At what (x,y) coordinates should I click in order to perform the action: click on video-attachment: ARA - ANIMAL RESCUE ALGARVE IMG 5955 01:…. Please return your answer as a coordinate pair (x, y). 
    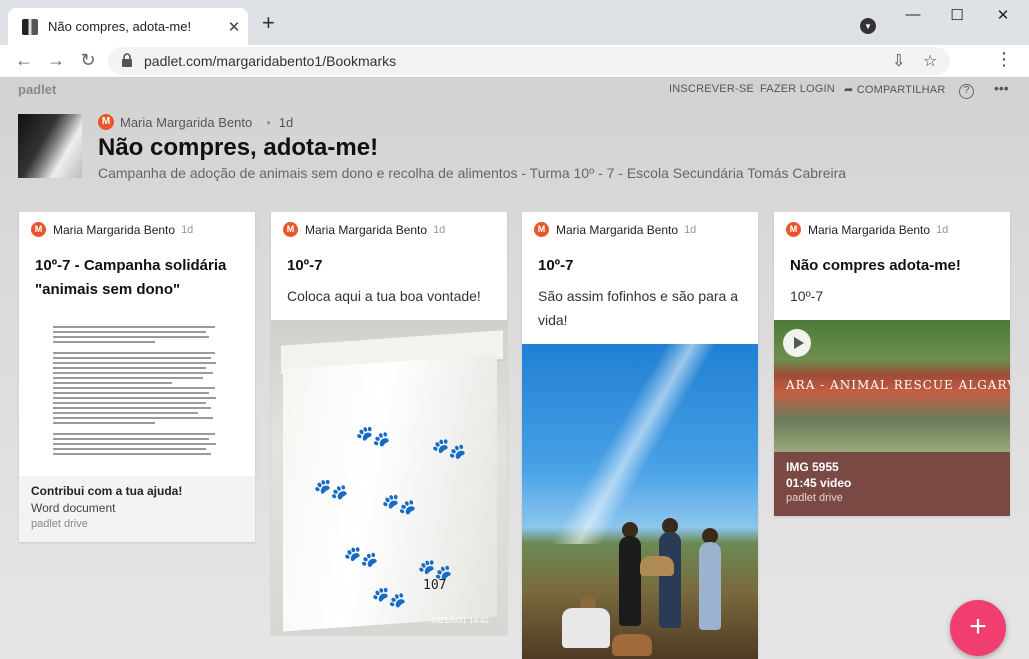
    Looking at the image, I should click on (892, 418).